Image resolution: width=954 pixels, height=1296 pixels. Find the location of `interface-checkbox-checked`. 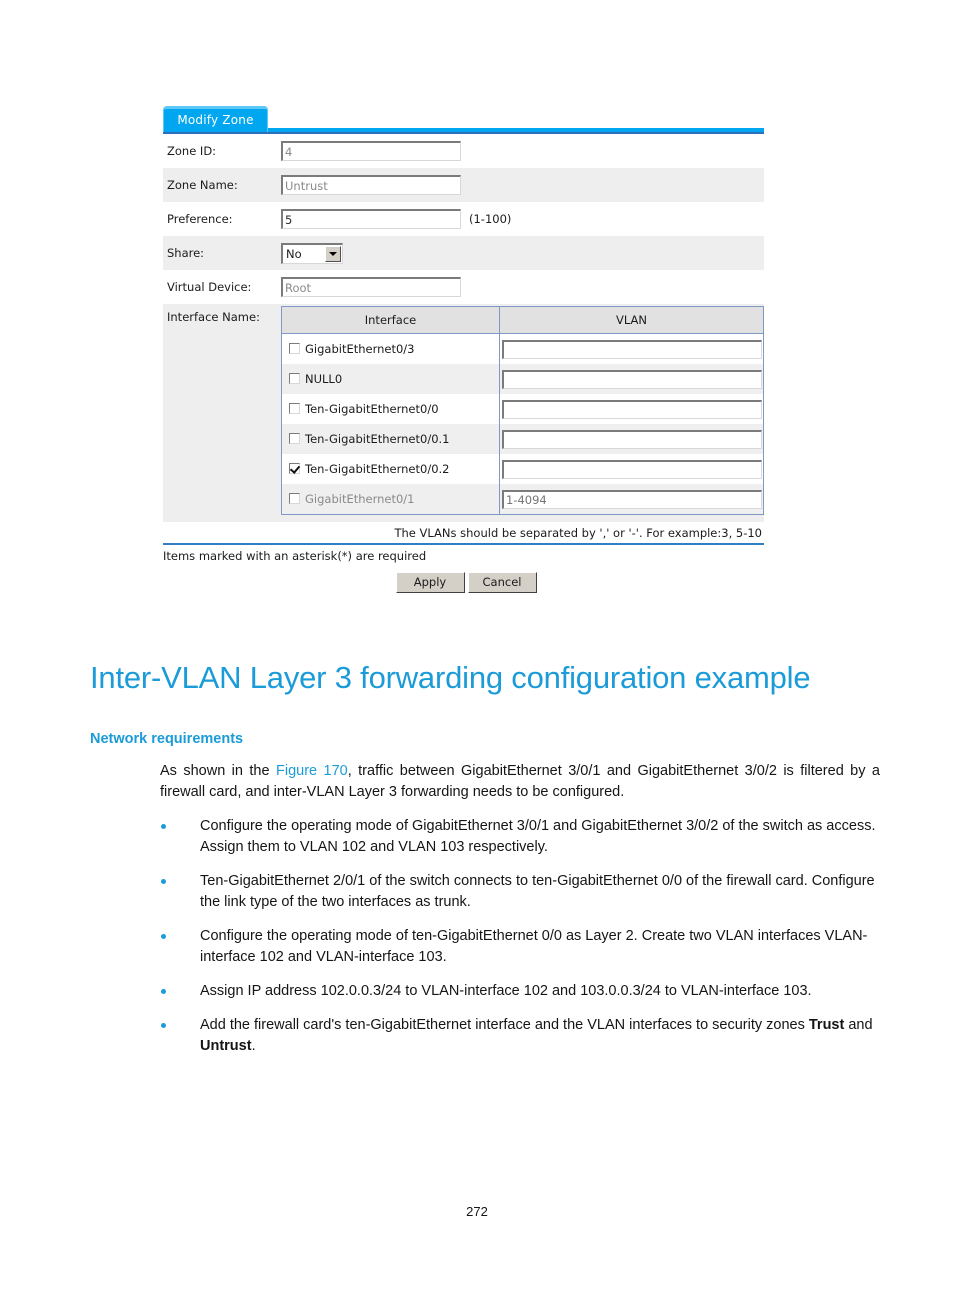

interface-checkbox-checked is located at coordinates (294, 468).